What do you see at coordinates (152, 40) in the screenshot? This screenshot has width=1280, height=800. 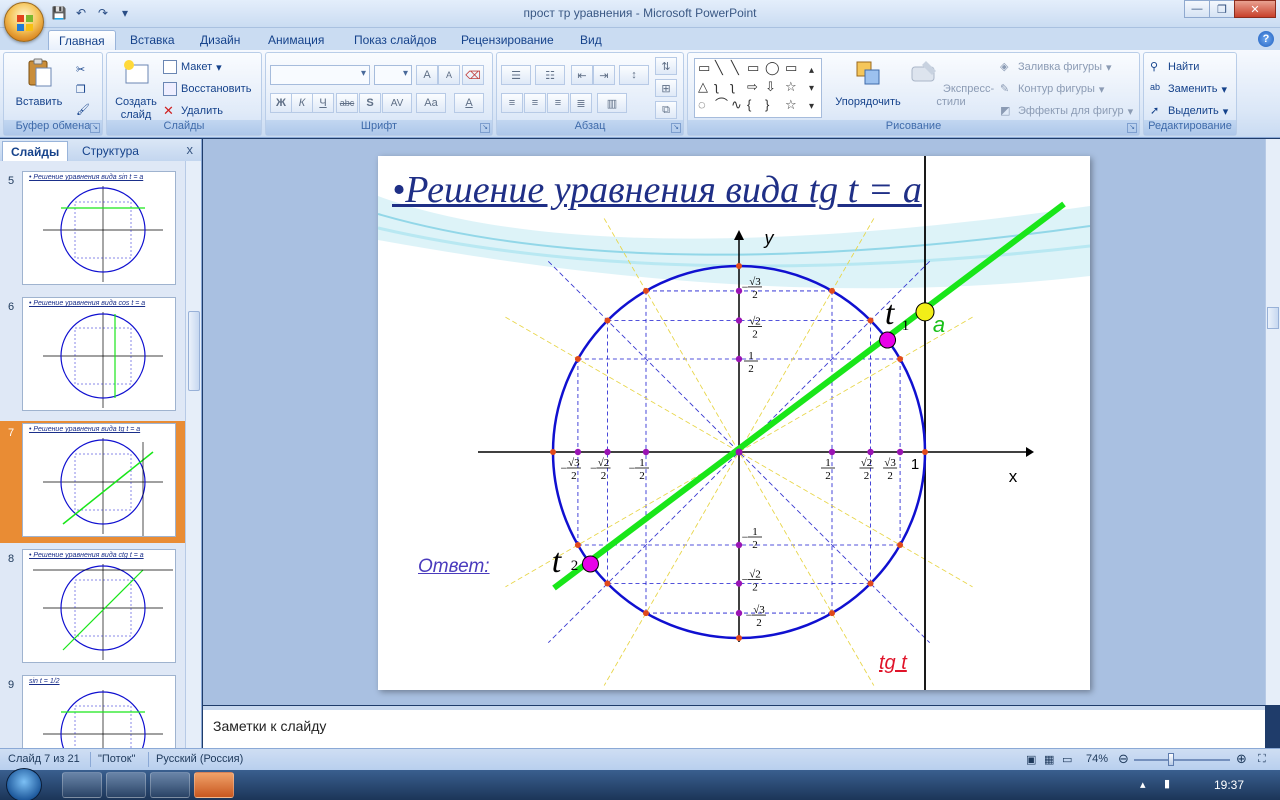 I see `tab-insert: Вставка` at bounding box center [152, 40].